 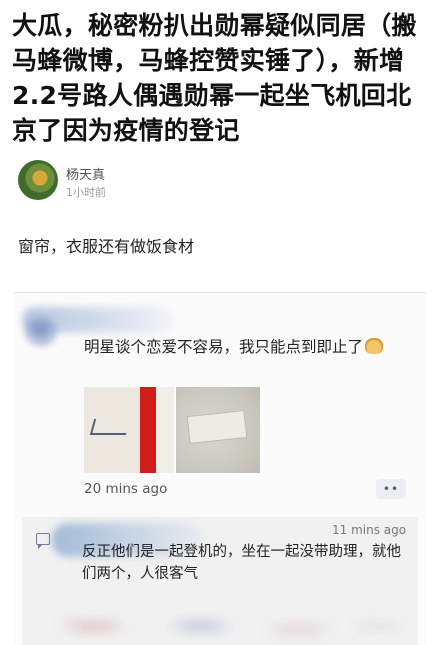 I want to click on doge-emoji-icon, so click(x=374, y=346).